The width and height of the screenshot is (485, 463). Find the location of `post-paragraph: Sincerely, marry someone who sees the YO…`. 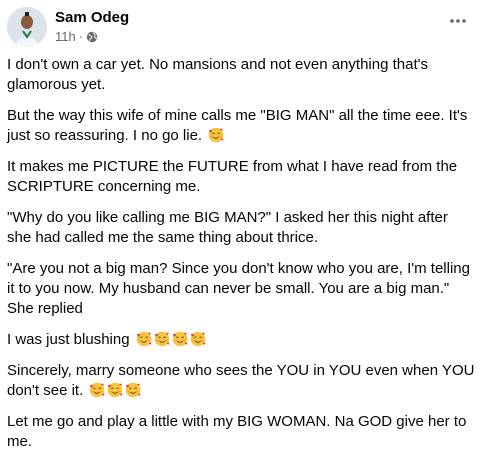

post-paragraph: Sincerely, marry someone who sees the YO… is located at coordinates (241, 381).